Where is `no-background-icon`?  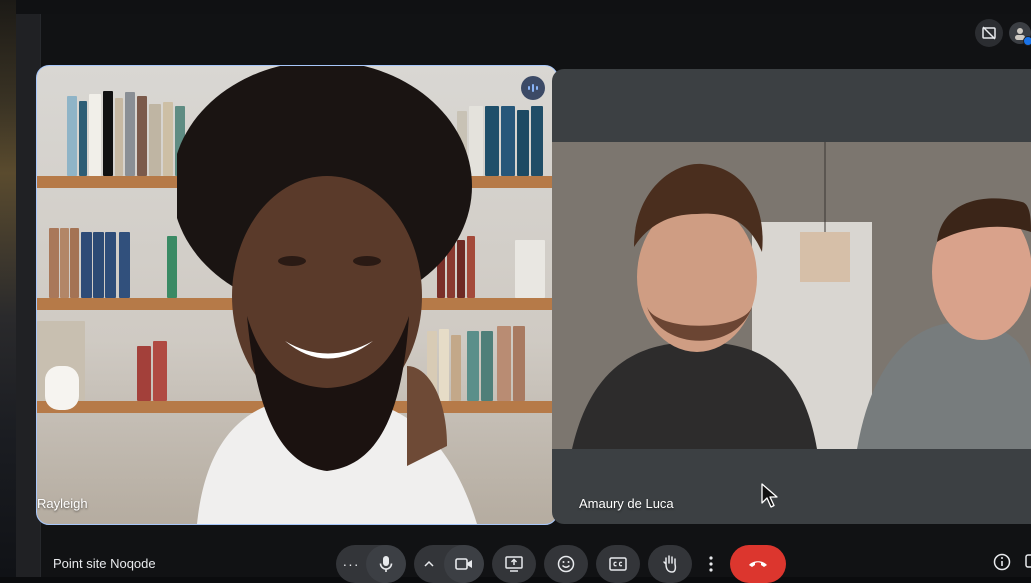
no-background-icon is located at coordinates (989, 33).